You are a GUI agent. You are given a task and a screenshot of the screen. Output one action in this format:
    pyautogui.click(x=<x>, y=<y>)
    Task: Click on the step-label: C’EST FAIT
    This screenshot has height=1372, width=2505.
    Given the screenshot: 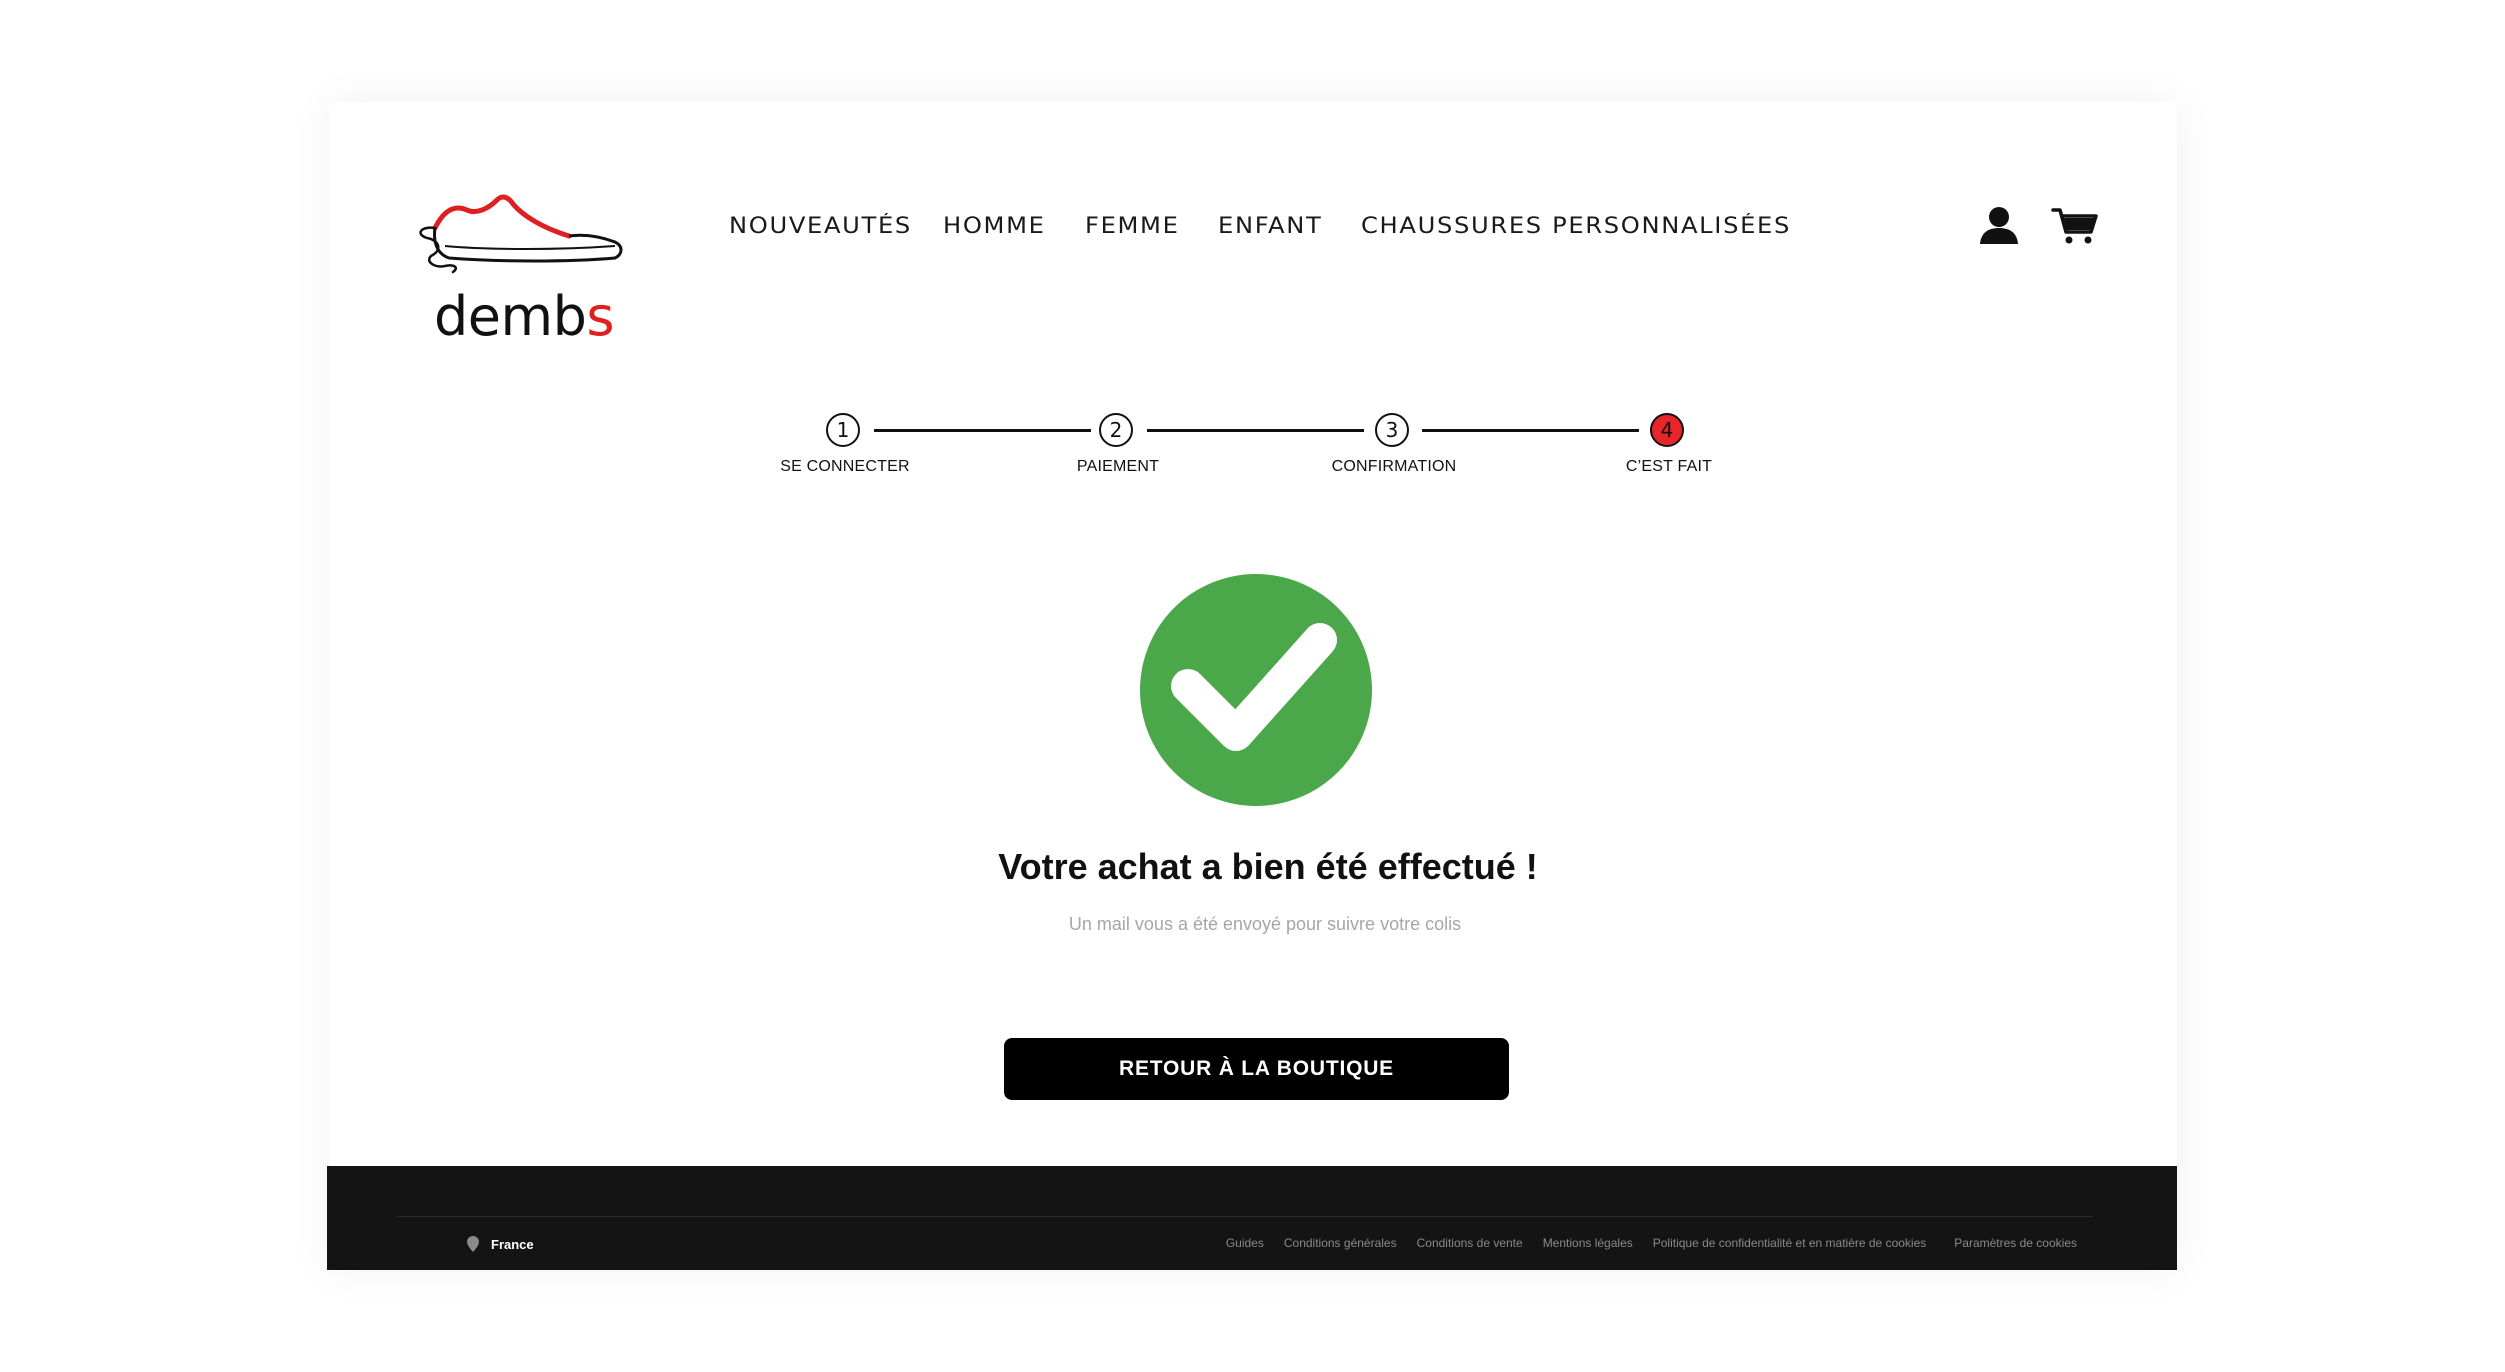 What is the action you would take?
    pyautogui.click(x=1669, y=466)
    